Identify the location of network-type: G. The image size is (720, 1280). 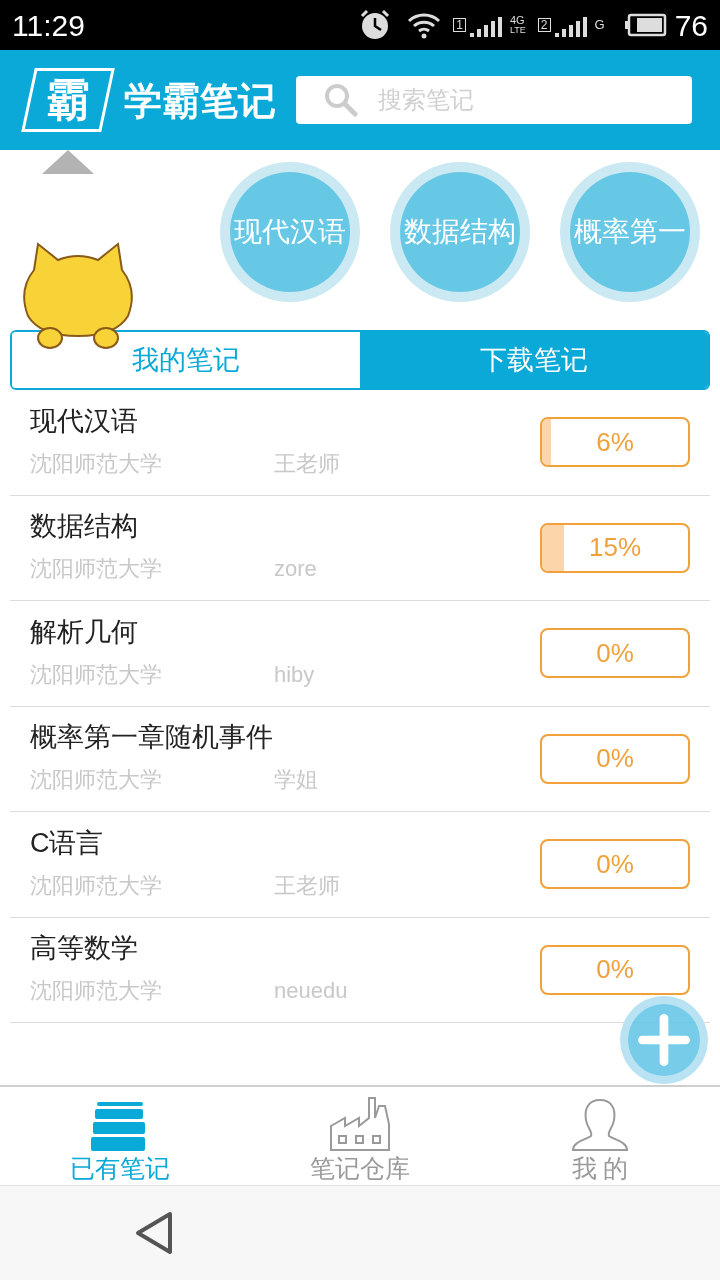
(599, 25).